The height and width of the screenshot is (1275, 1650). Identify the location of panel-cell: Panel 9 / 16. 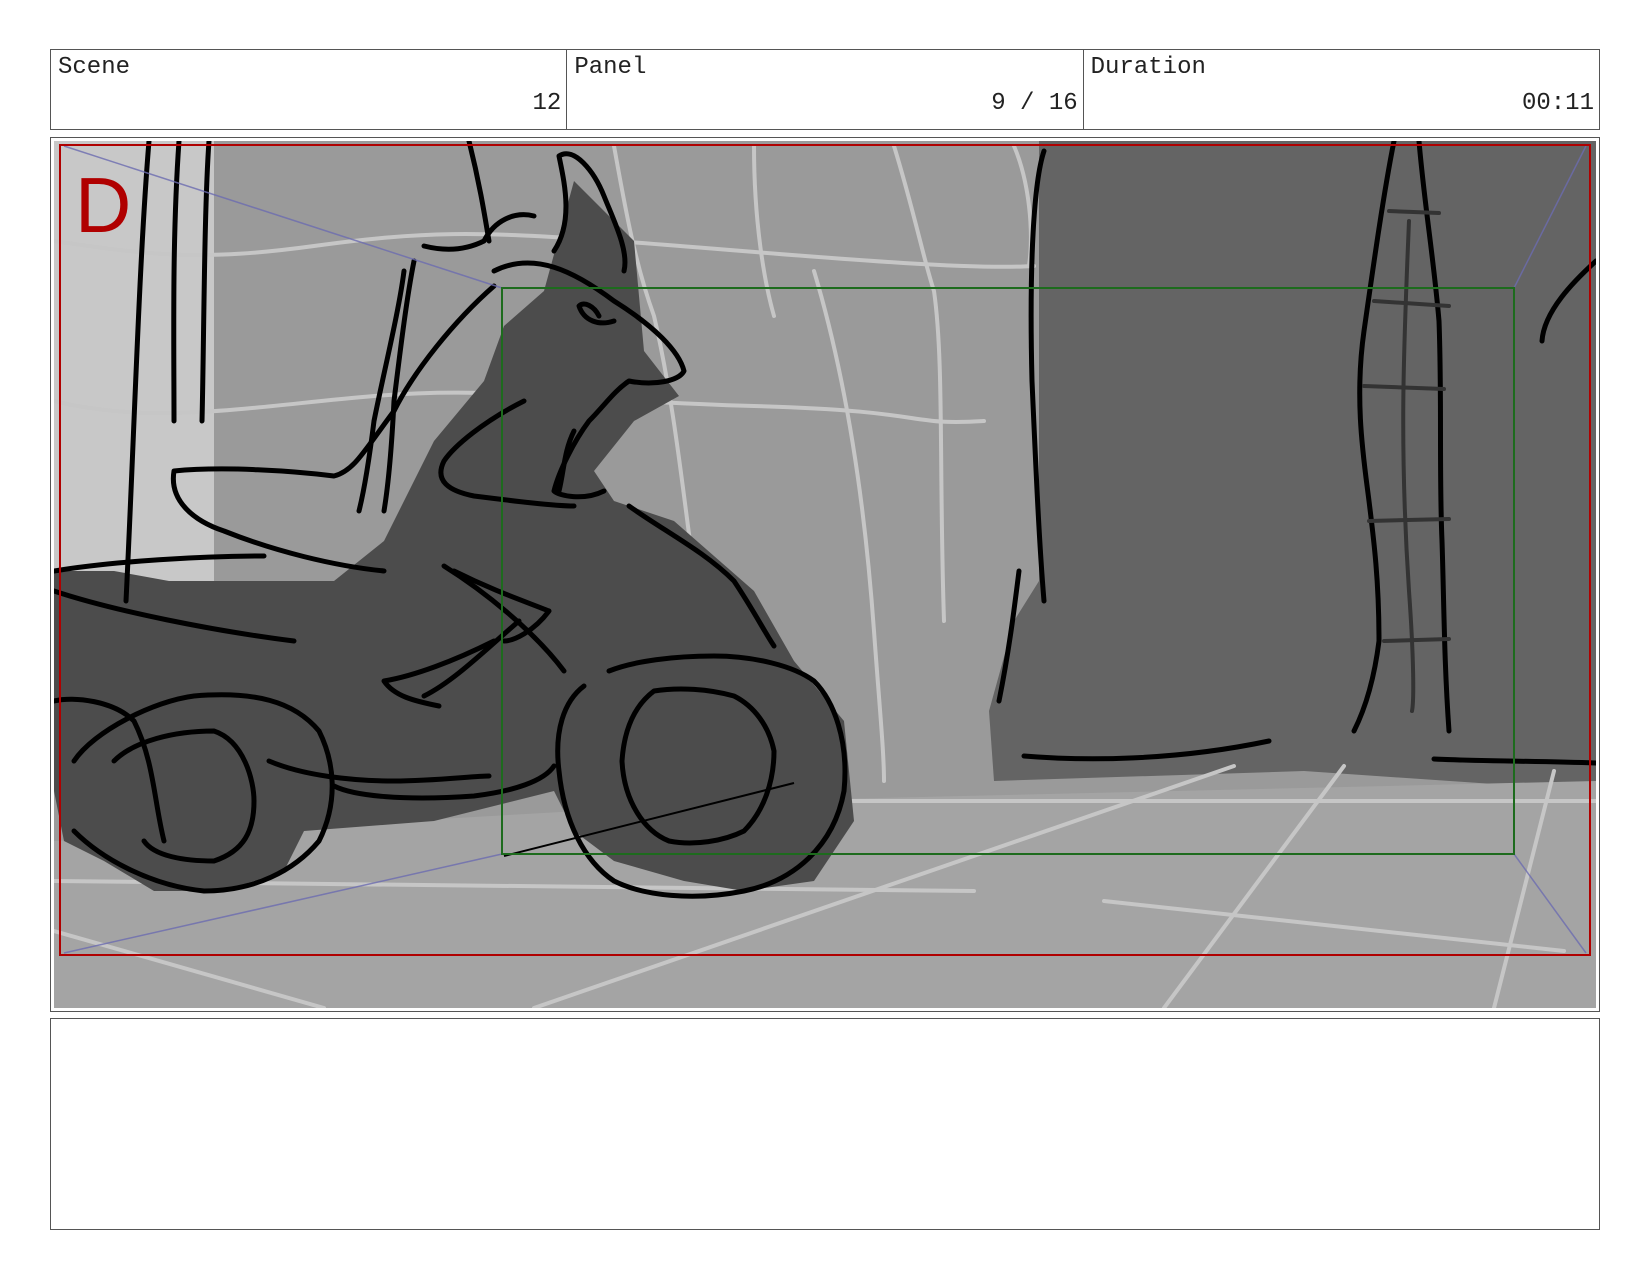
(825, 89).